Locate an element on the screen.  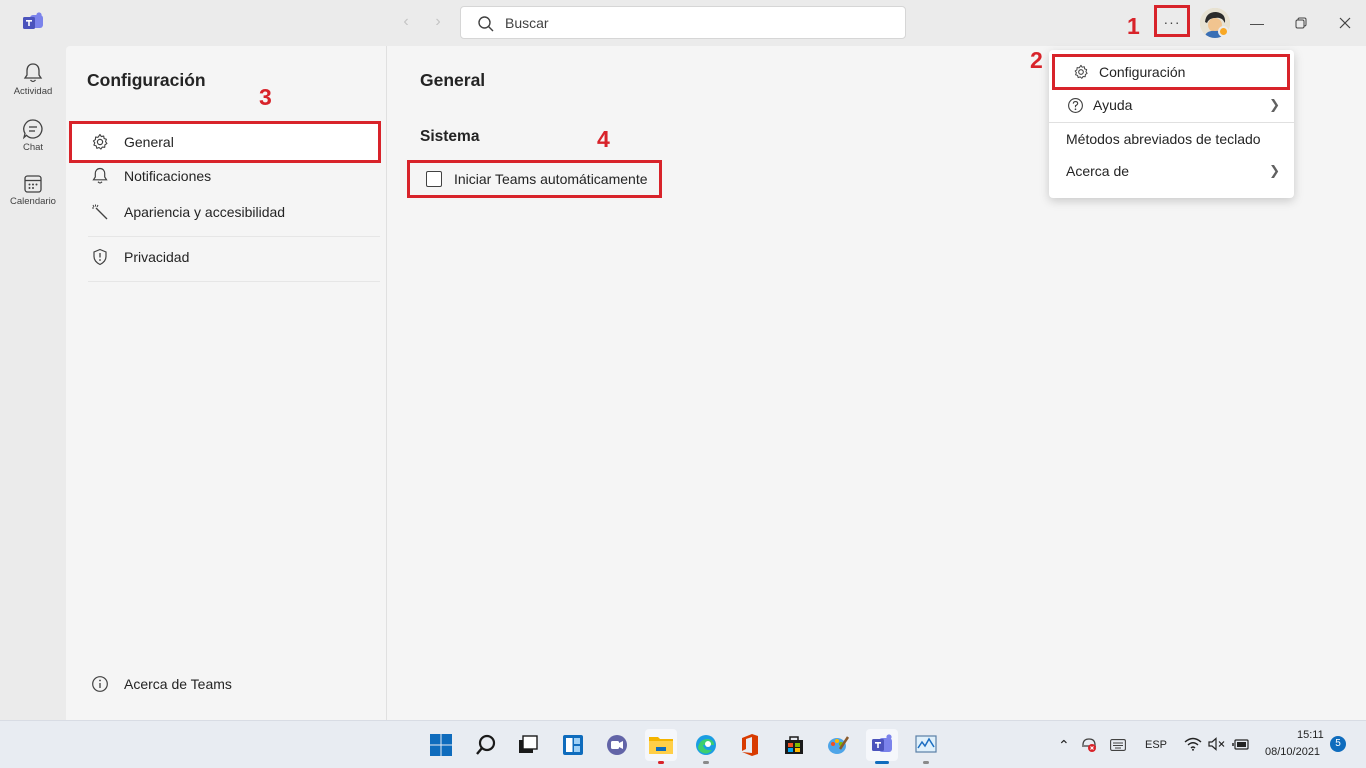
menu-divider is located at coordinates (1171, 122).